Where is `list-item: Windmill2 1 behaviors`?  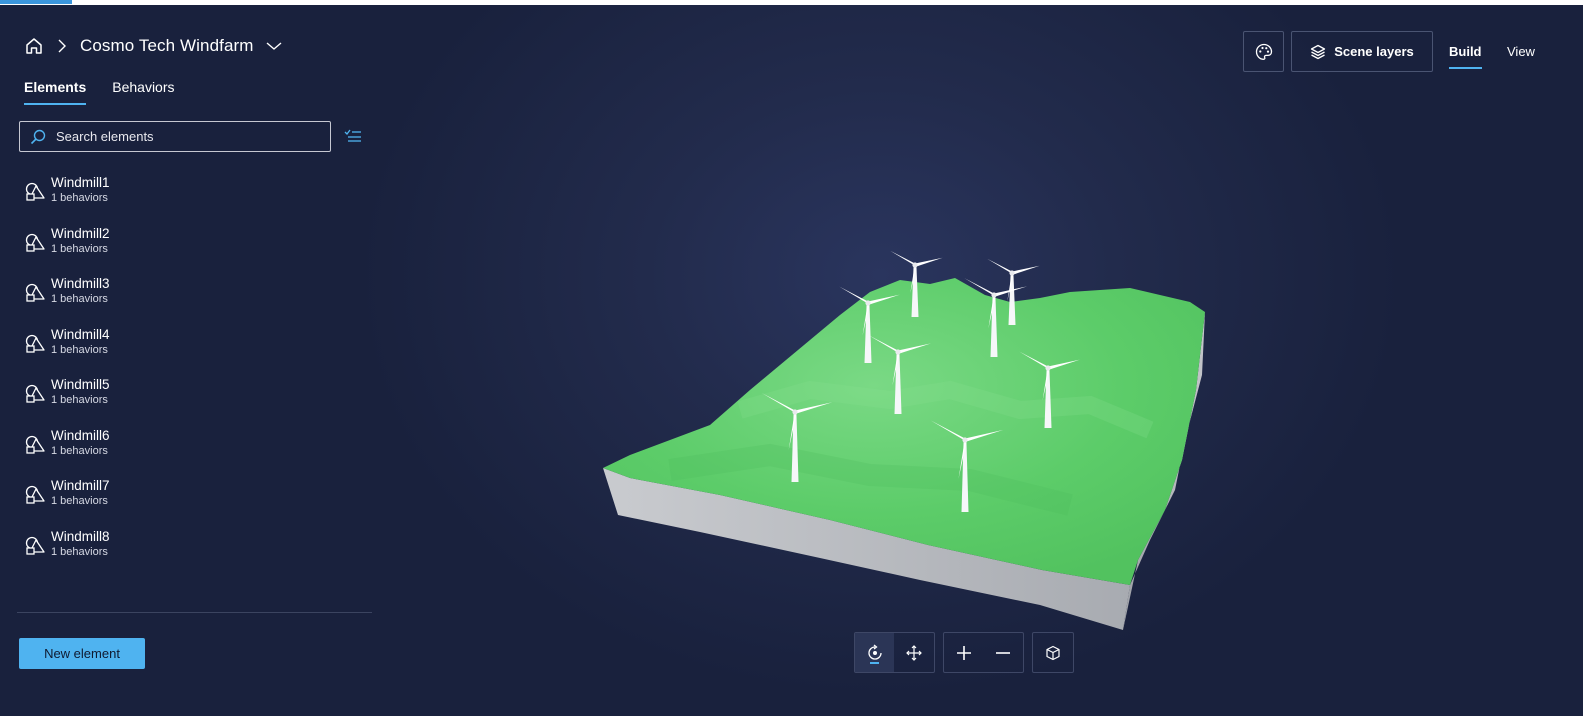
list-item: Windmill2 1 behaviors is located at coordinates (189, 250).